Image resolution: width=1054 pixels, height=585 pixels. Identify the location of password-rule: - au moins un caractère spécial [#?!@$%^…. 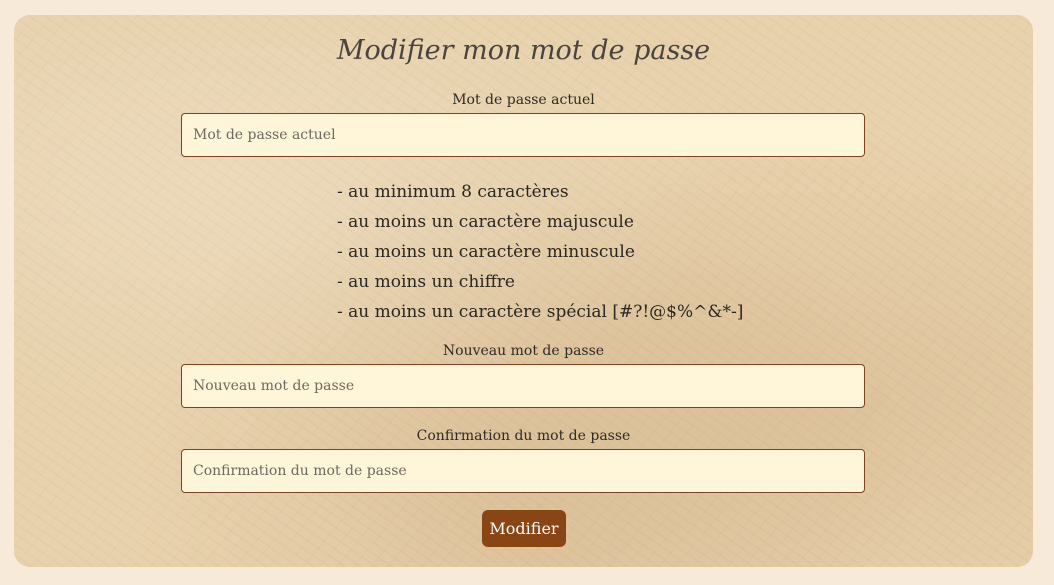
(540, 312).